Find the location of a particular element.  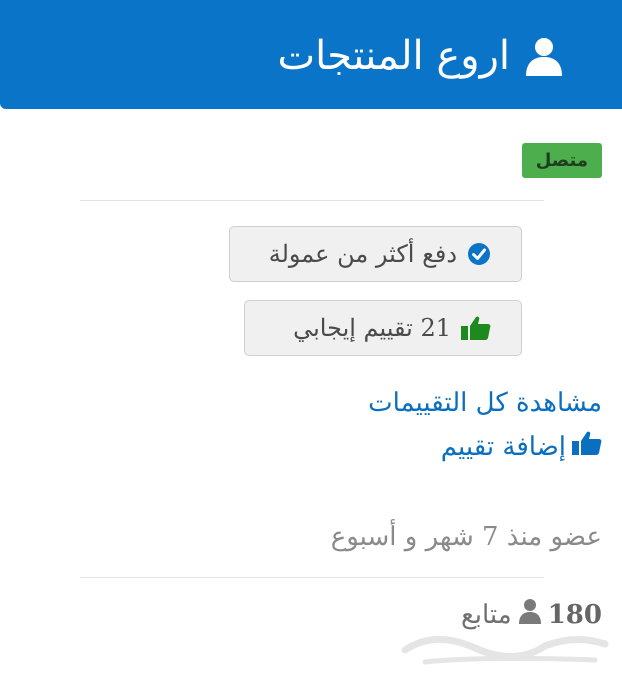

check-circle-icon is located at coordinates (479, 254).